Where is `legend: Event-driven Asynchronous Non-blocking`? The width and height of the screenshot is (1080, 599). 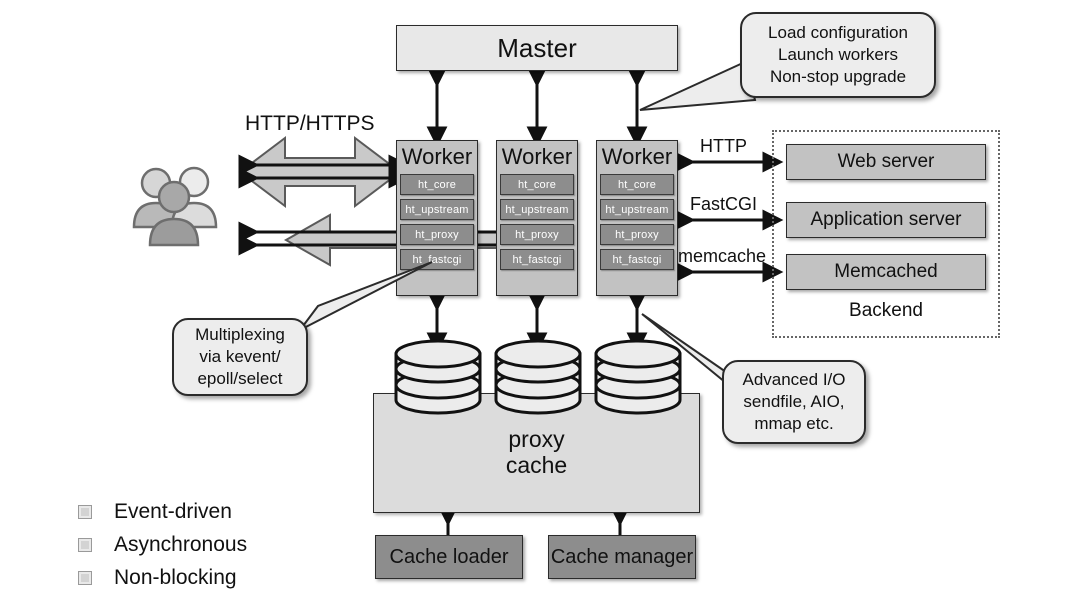
legend: Event-driven Asynchronous Non-blocking is located at coordinates (162, 549).